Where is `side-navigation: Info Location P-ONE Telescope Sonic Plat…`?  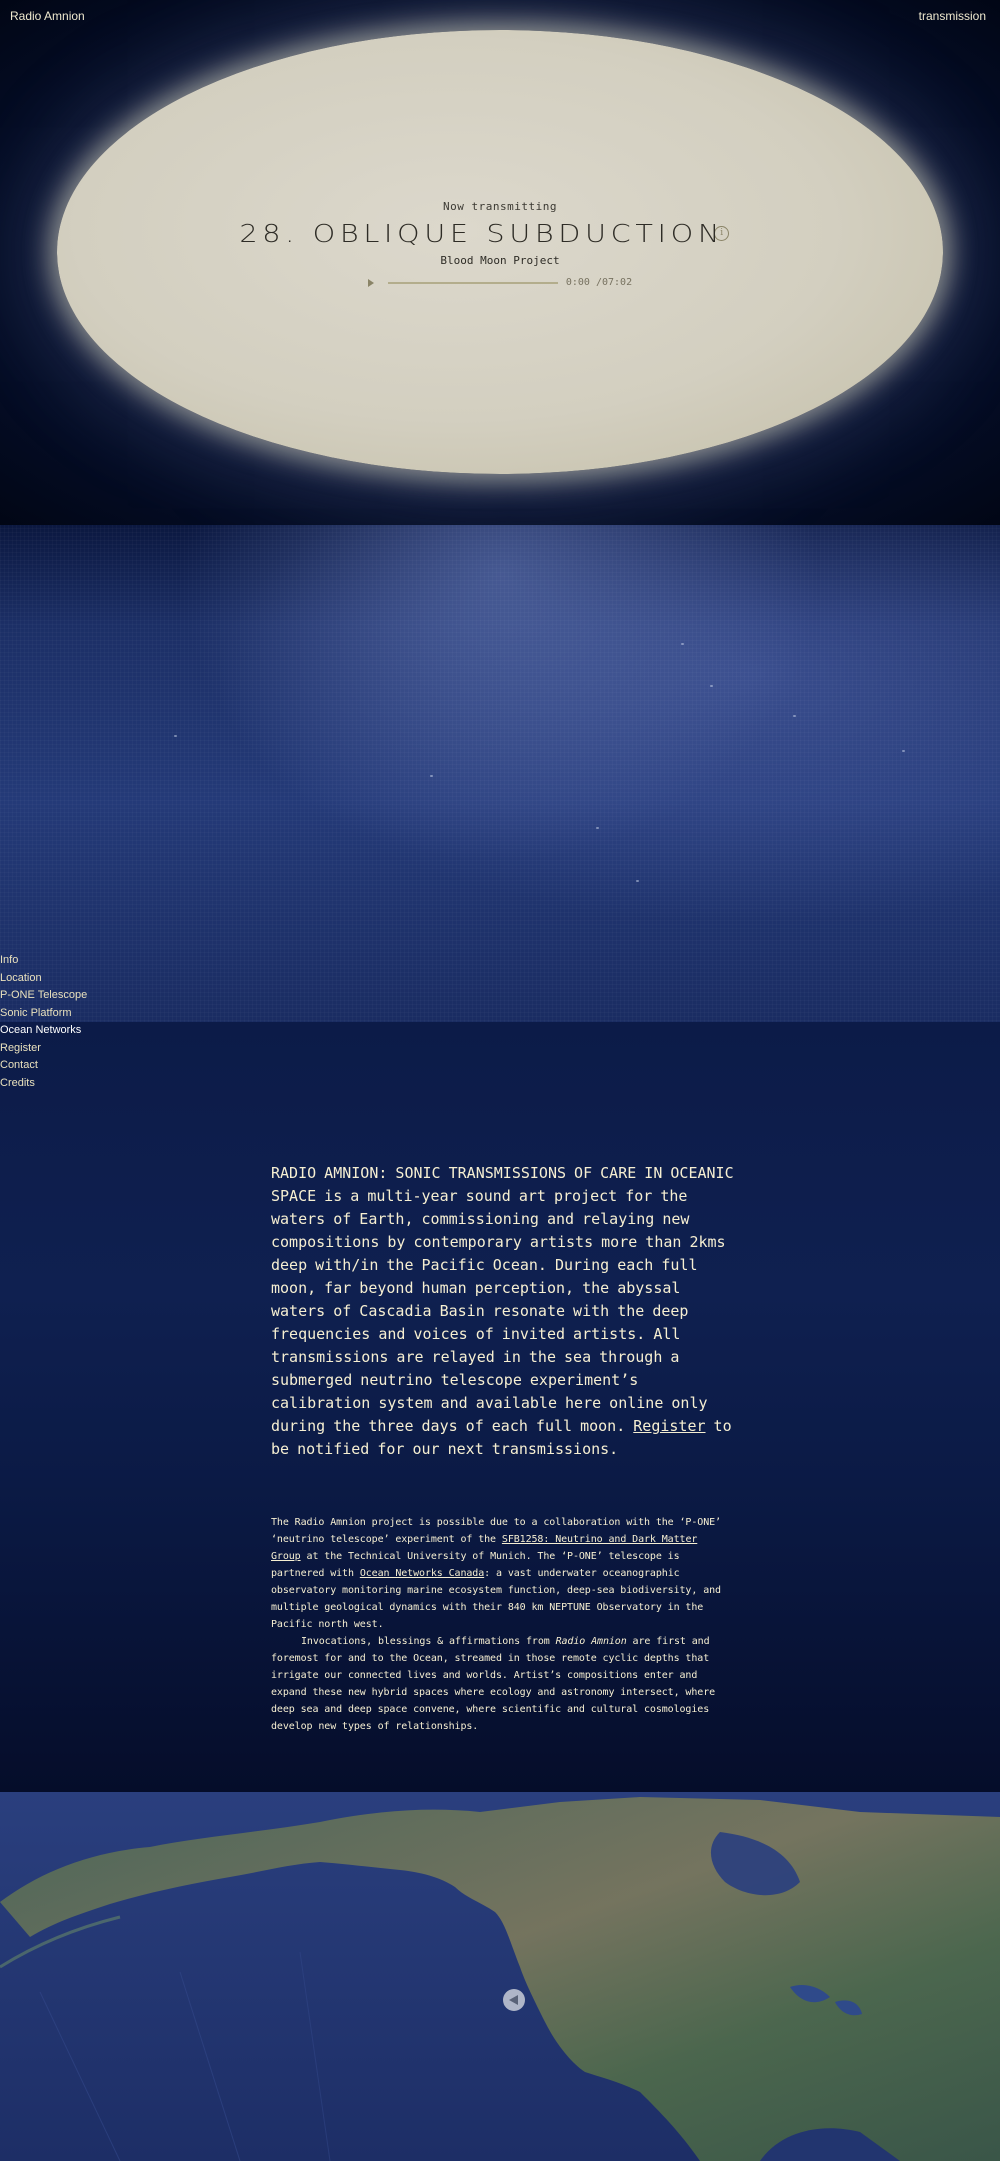 side-navigation: Info Location P-ONE Telescope Sonic Plat… is located at coordinates (43, 1022).